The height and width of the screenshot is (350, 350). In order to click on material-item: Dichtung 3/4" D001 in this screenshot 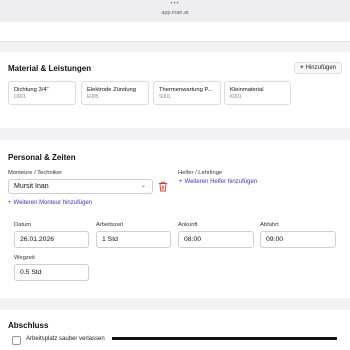, I will do `click(42, 93)`.